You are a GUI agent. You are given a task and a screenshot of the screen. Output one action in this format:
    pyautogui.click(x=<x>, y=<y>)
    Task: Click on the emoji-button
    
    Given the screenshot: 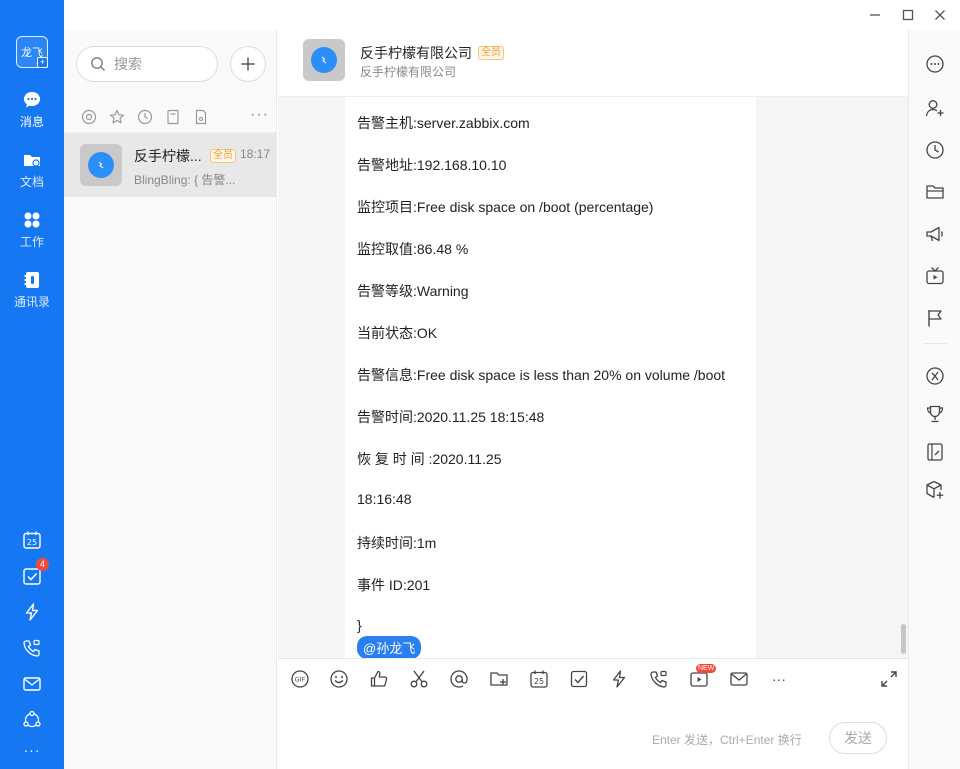 What is the action you would take?
    pyautogui.click(x=339, y=679)
    